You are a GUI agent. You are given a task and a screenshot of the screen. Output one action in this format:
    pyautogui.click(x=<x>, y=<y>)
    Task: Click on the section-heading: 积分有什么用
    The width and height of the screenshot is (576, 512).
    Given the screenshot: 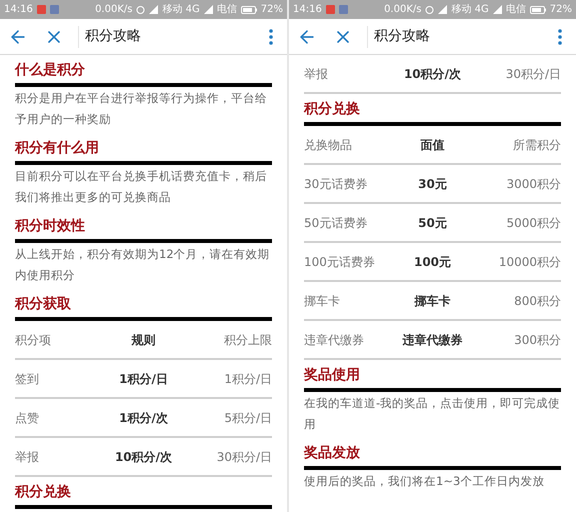 What is the action you would take?
    pyautogui.click(x=57, y=148)
    